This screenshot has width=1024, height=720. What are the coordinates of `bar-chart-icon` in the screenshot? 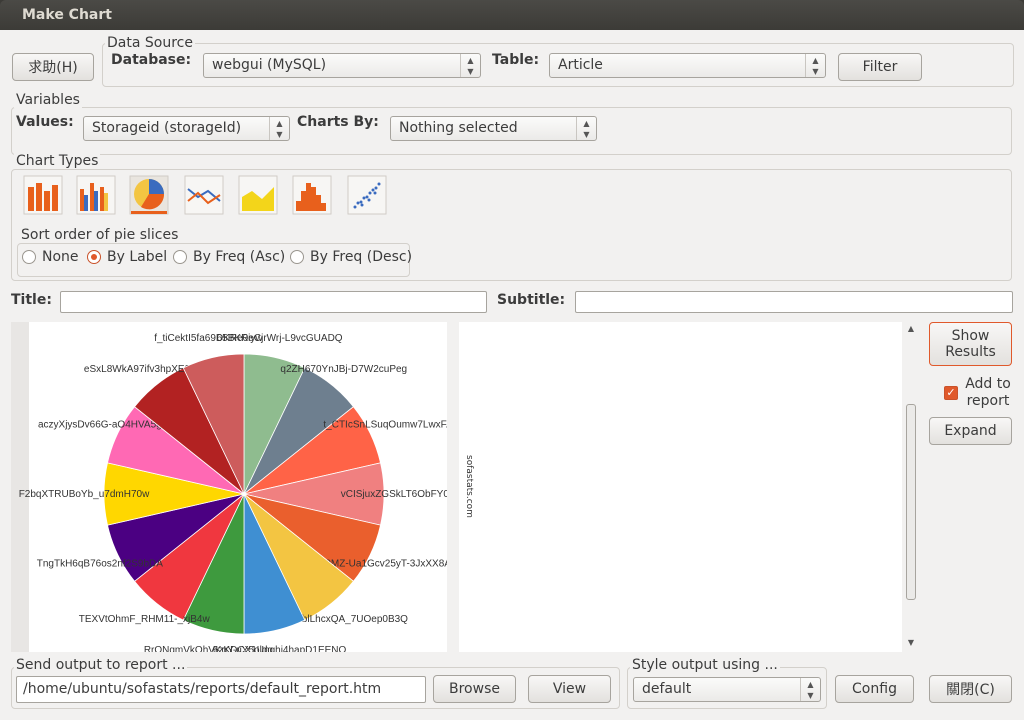 It's located at (43, 195).